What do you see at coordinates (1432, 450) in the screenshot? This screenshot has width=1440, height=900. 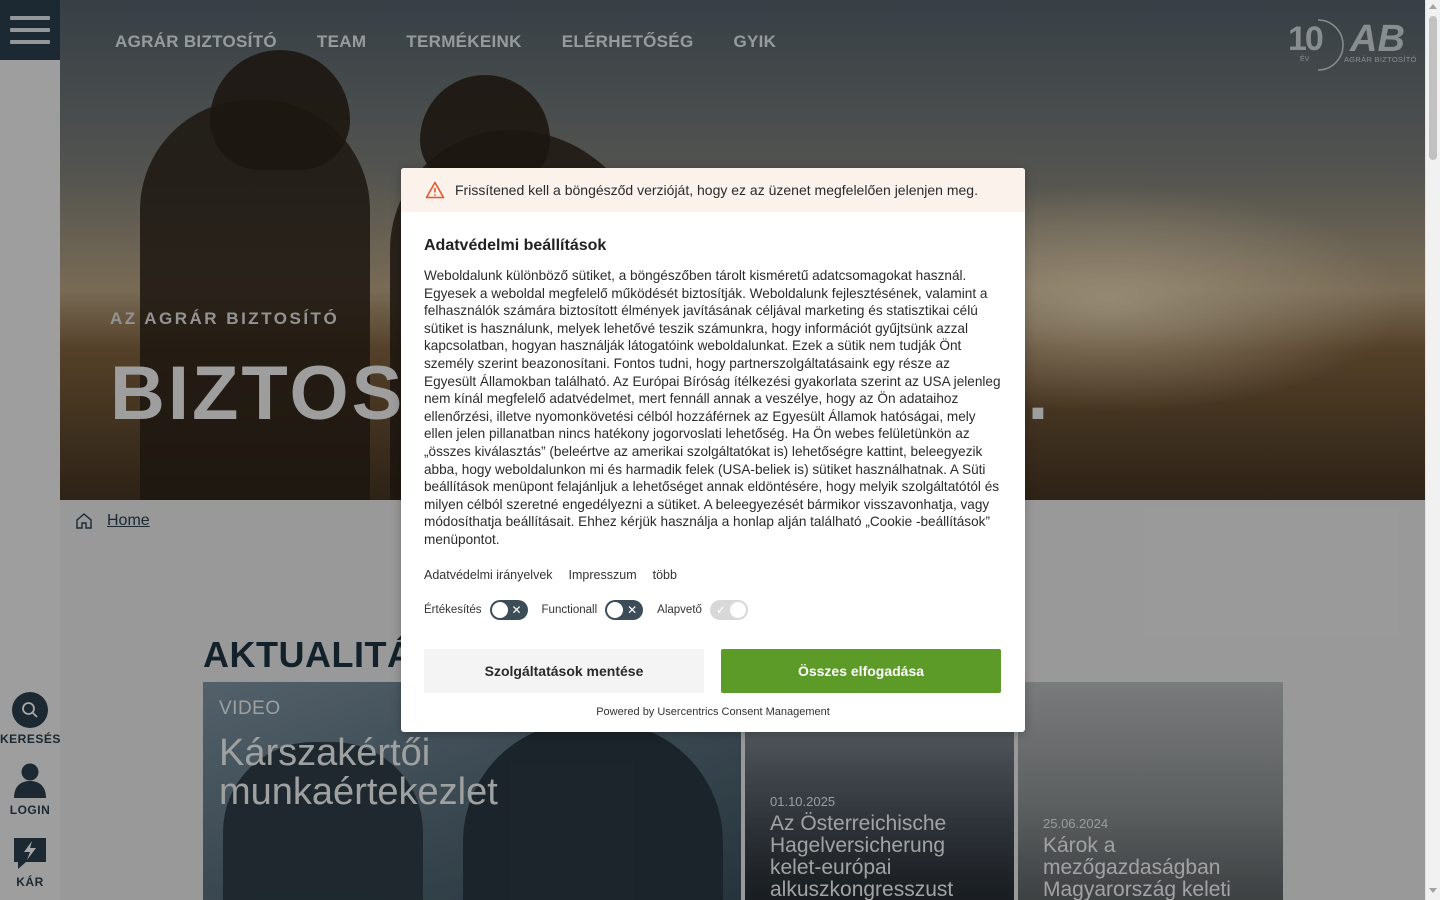 I see `page-scrollbar` at bounding box center [1432, 450].